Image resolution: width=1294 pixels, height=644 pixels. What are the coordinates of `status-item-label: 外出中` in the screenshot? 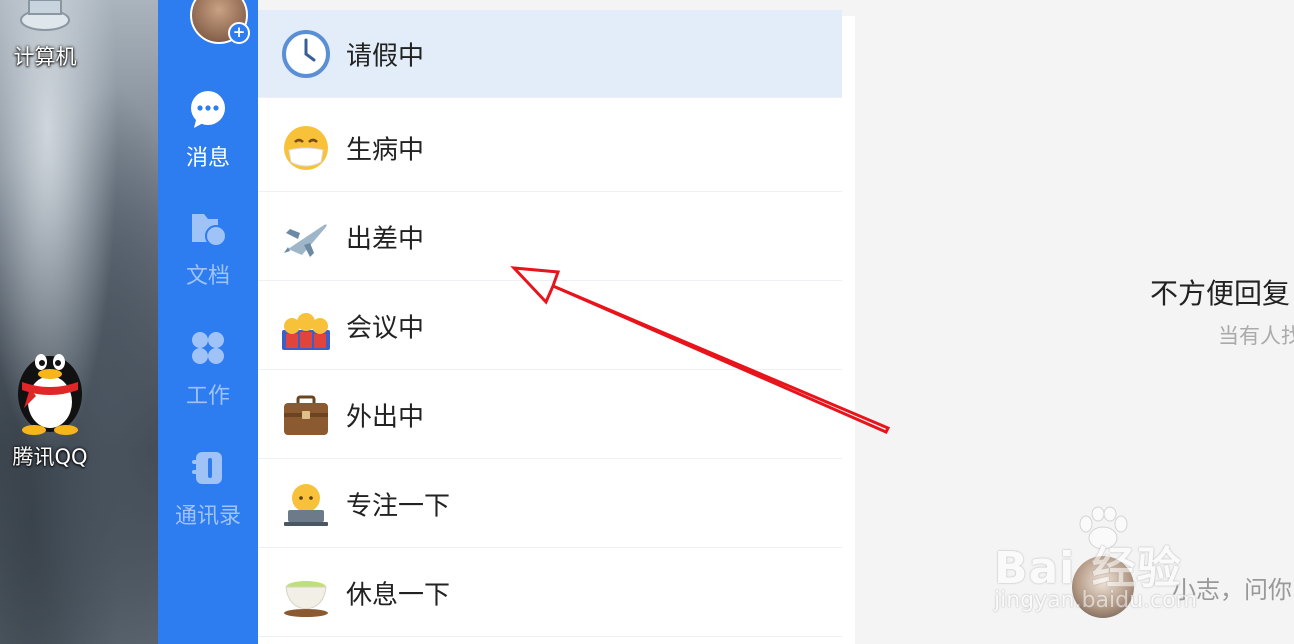 It's located at (385, 417).